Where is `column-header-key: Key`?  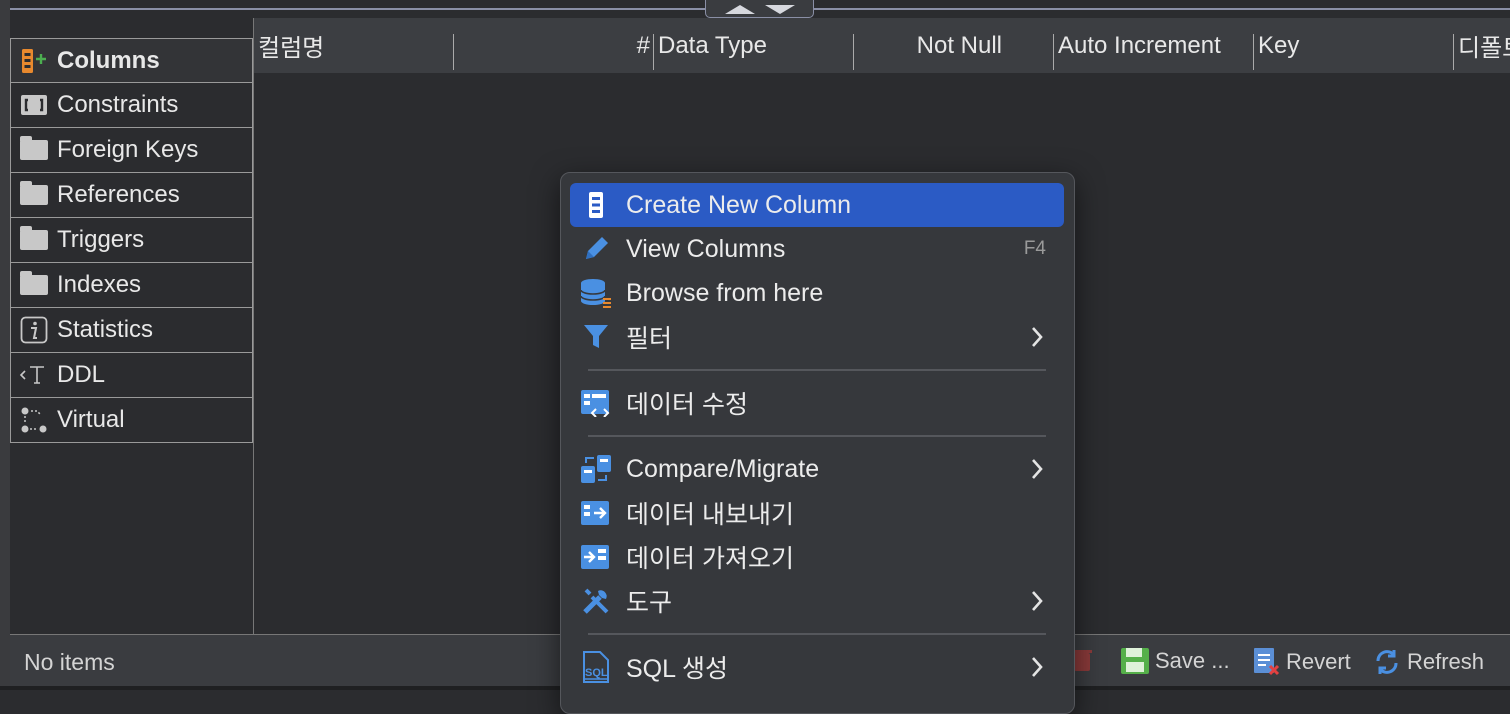
column-header-key: Key is located at coordinates (1354, 45).